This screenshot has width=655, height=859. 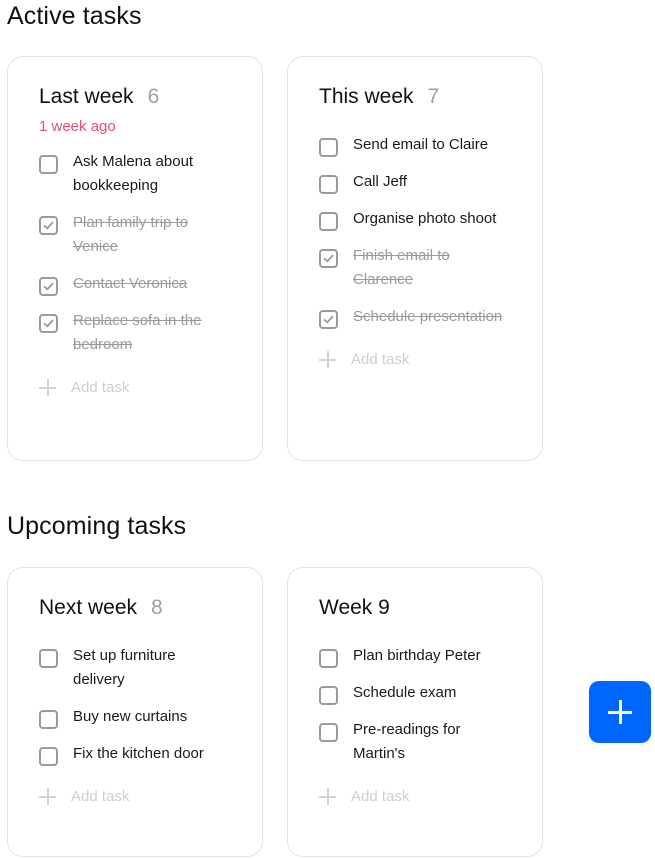 I want to click on task-label: Send email to Claire, so click(x=428, y=145).